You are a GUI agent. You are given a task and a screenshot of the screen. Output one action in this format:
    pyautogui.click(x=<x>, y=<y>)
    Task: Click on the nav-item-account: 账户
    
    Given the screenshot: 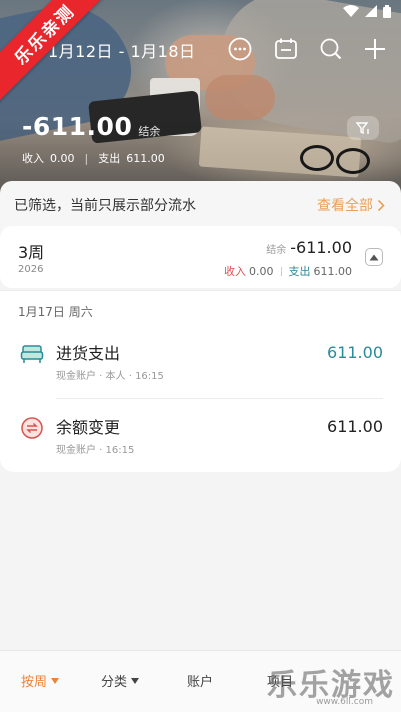 What is the action you would take?
    pyautogui.click(x=200, y=680)
    